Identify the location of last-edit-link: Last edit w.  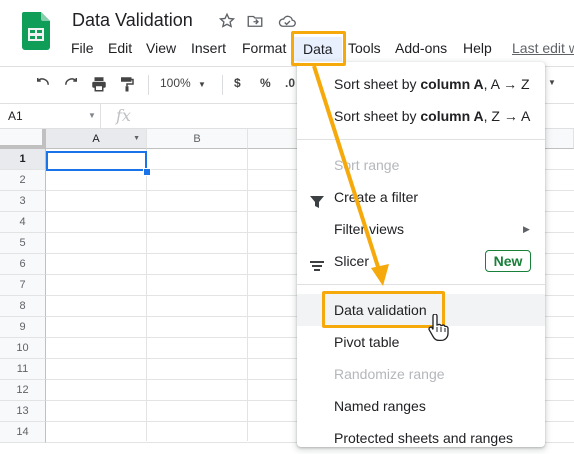
(543, 48).